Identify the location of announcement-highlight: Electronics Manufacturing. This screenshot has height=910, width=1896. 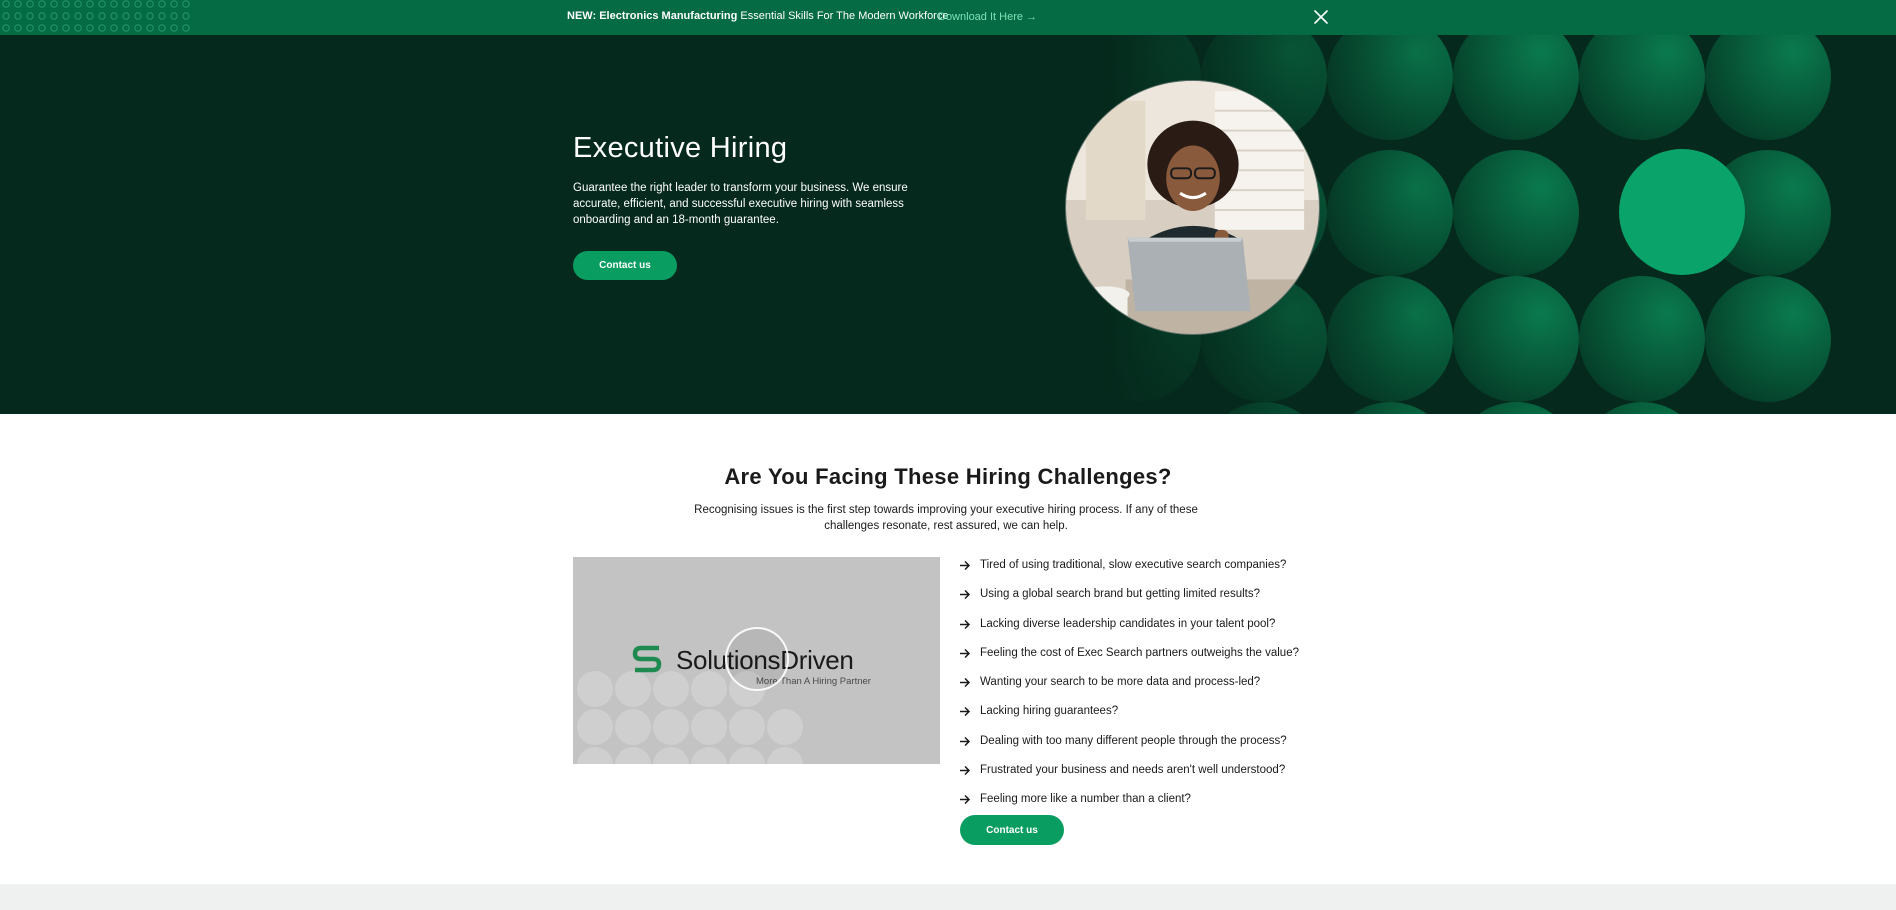
(668, 16).